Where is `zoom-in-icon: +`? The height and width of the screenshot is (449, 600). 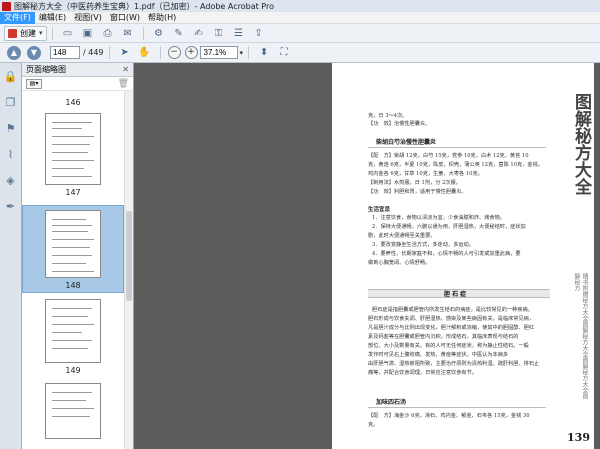
zoom-in-icon: + is located at coordinates (191, 52).